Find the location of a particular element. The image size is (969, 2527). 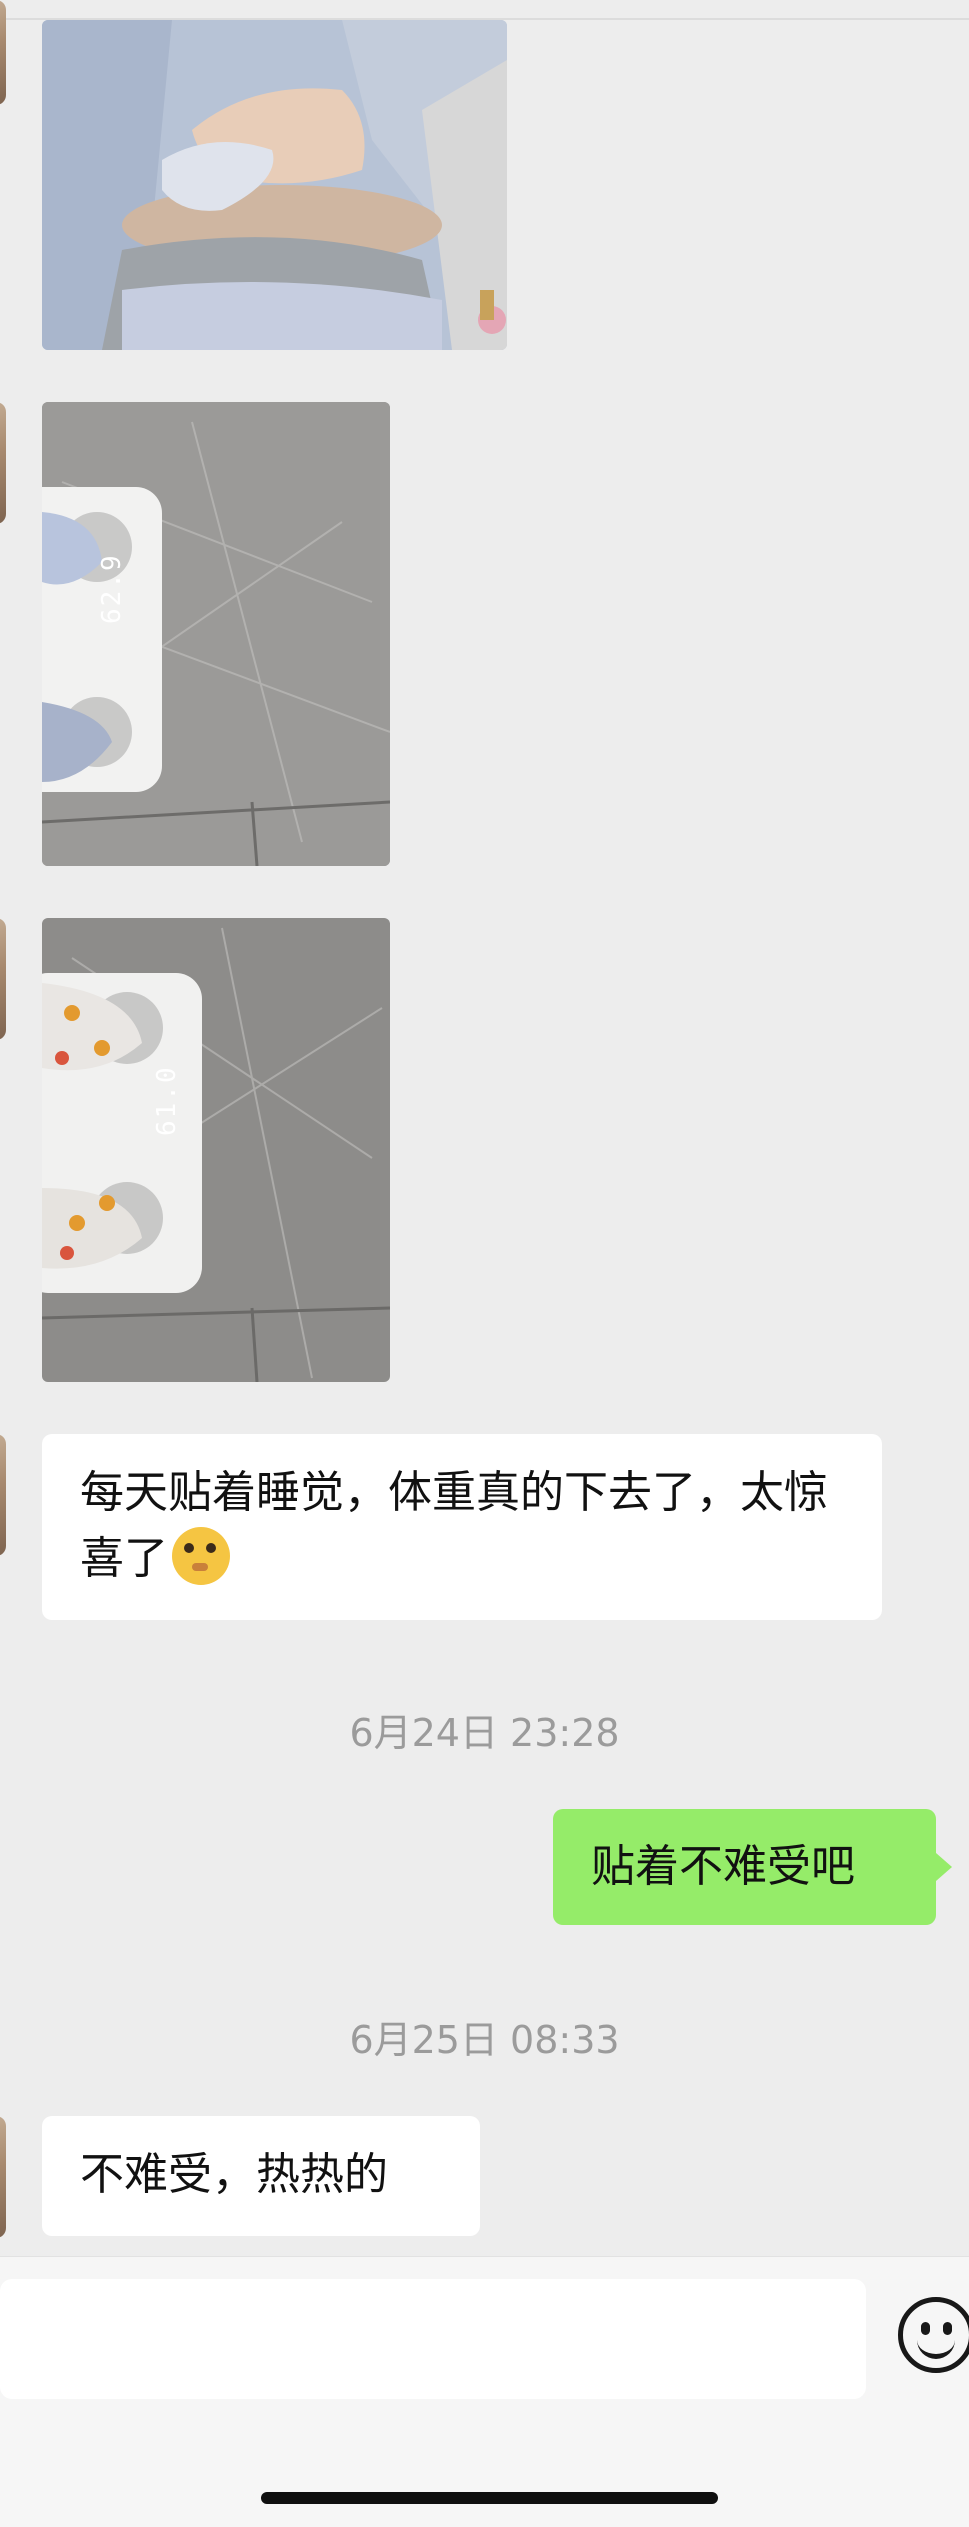

timestamp: 6月25日 08:33 is located at coordinates (484, 2040).